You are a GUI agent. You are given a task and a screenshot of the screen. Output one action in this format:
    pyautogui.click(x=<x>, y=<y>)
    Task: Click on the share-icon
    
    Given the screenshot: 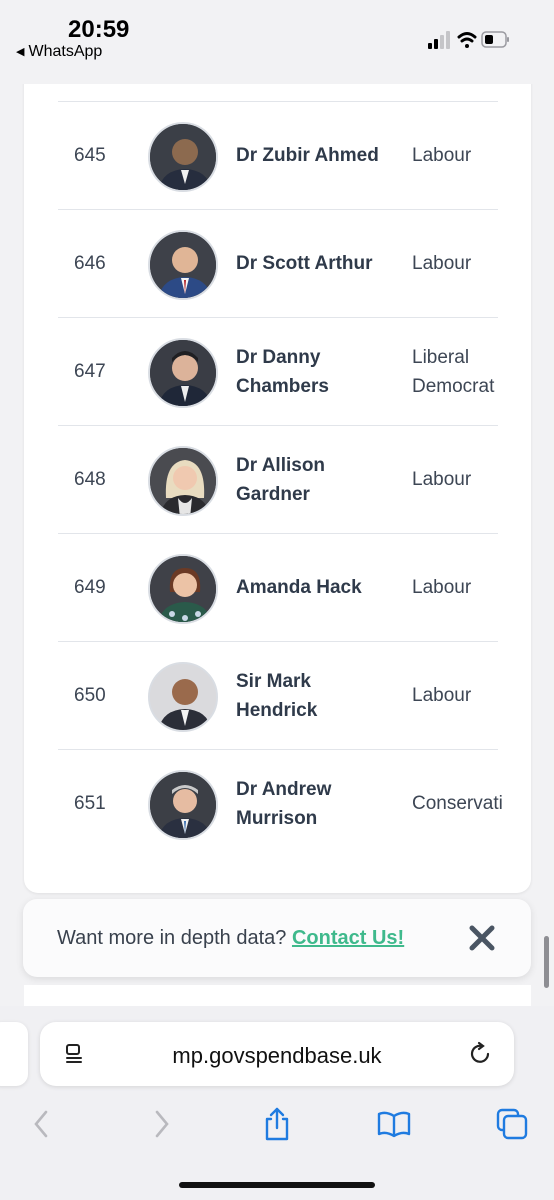 What is the action you would take?
    pyautogui.click(x=277, y=1124)
    